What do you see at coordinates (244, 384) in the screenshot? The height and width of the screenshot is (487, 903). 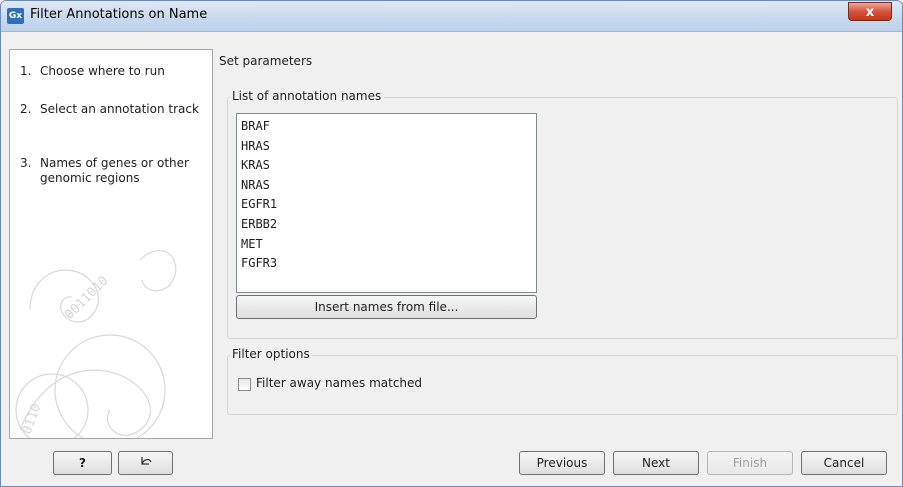 I see `filter-away-checkbox` at bounding box center [244, 384].